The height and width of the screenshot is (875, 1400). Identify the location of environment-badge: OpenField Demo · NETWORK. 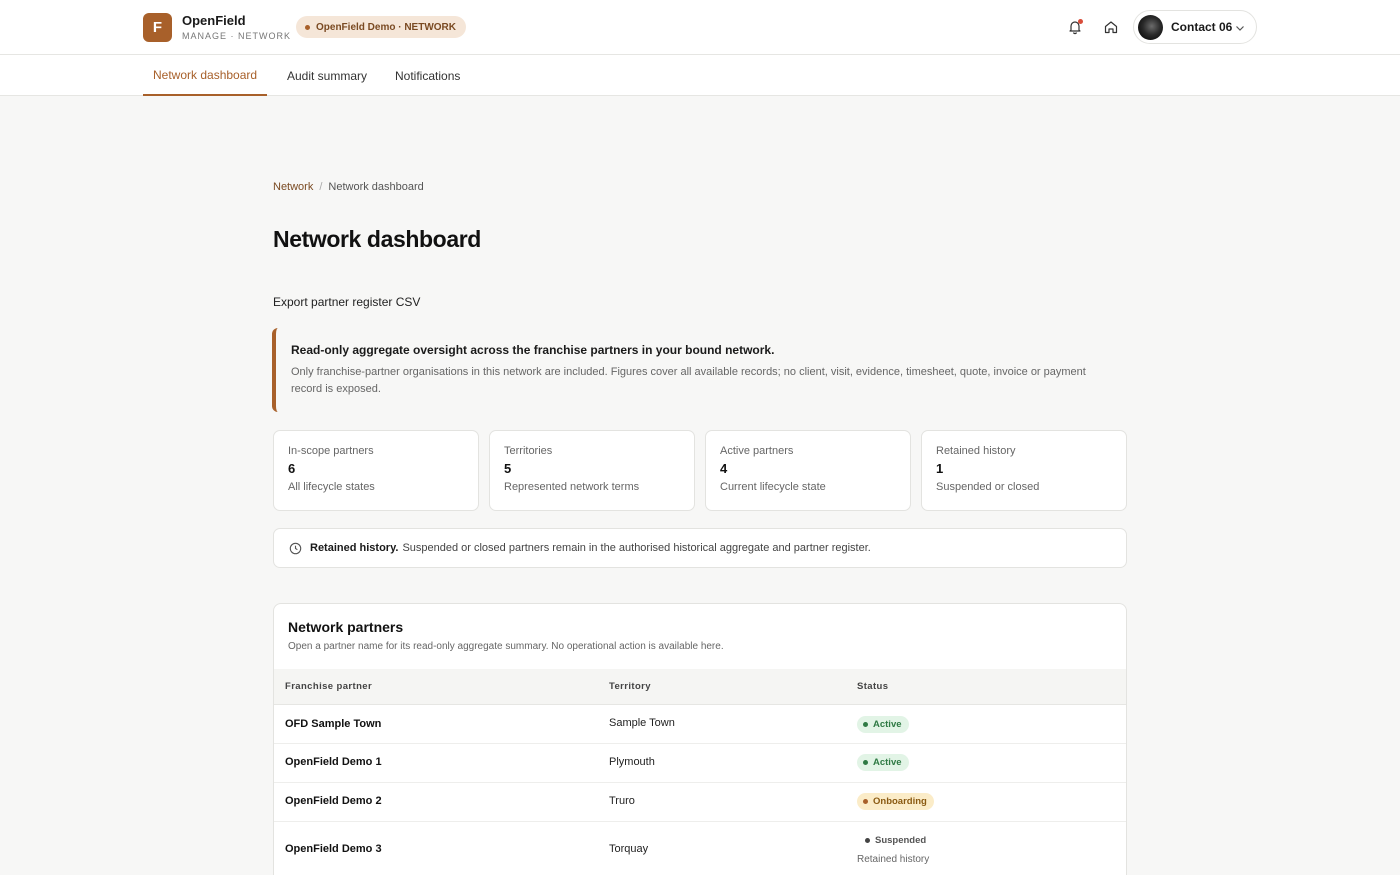
(381, 27).